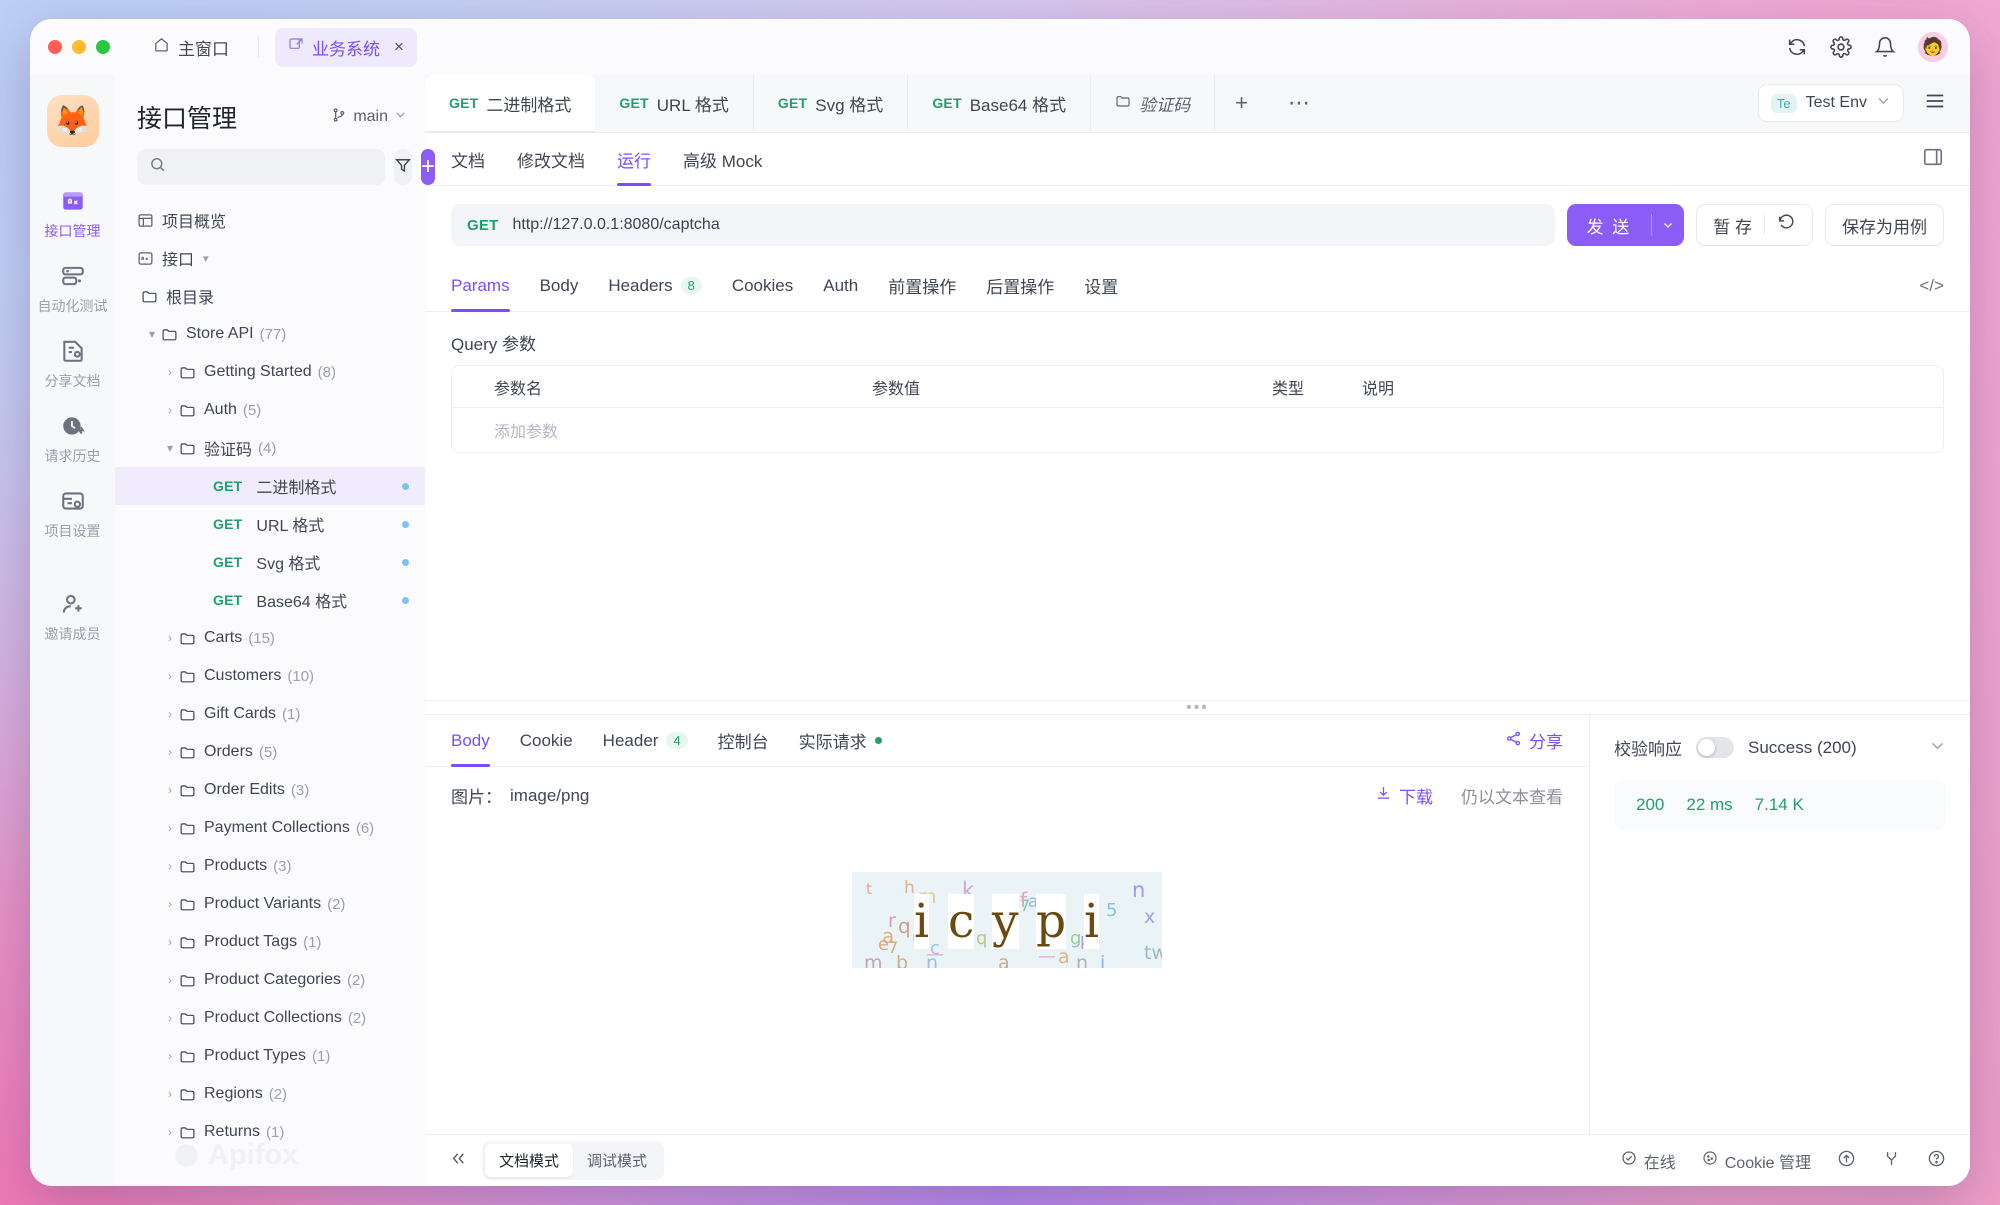  Describe the element at coordinates (762, 286) in the screenshot. I see `param-tab: Cookies` at that location.